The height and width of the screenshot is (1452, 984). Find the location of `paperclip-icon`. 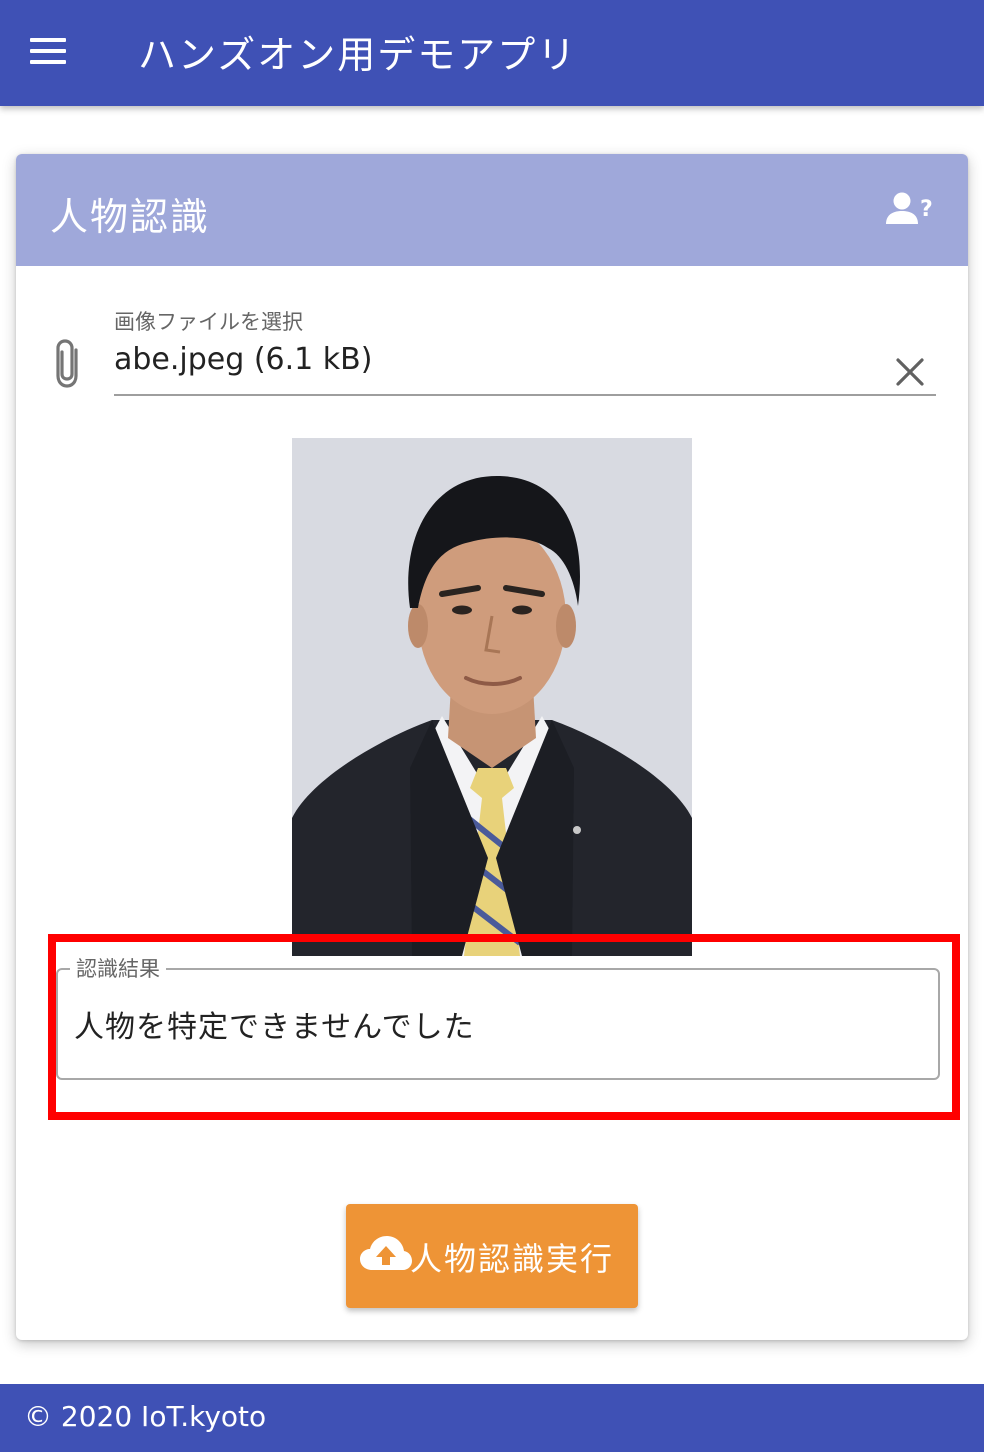

paperclip-icon is located at coordinates (72, 364).